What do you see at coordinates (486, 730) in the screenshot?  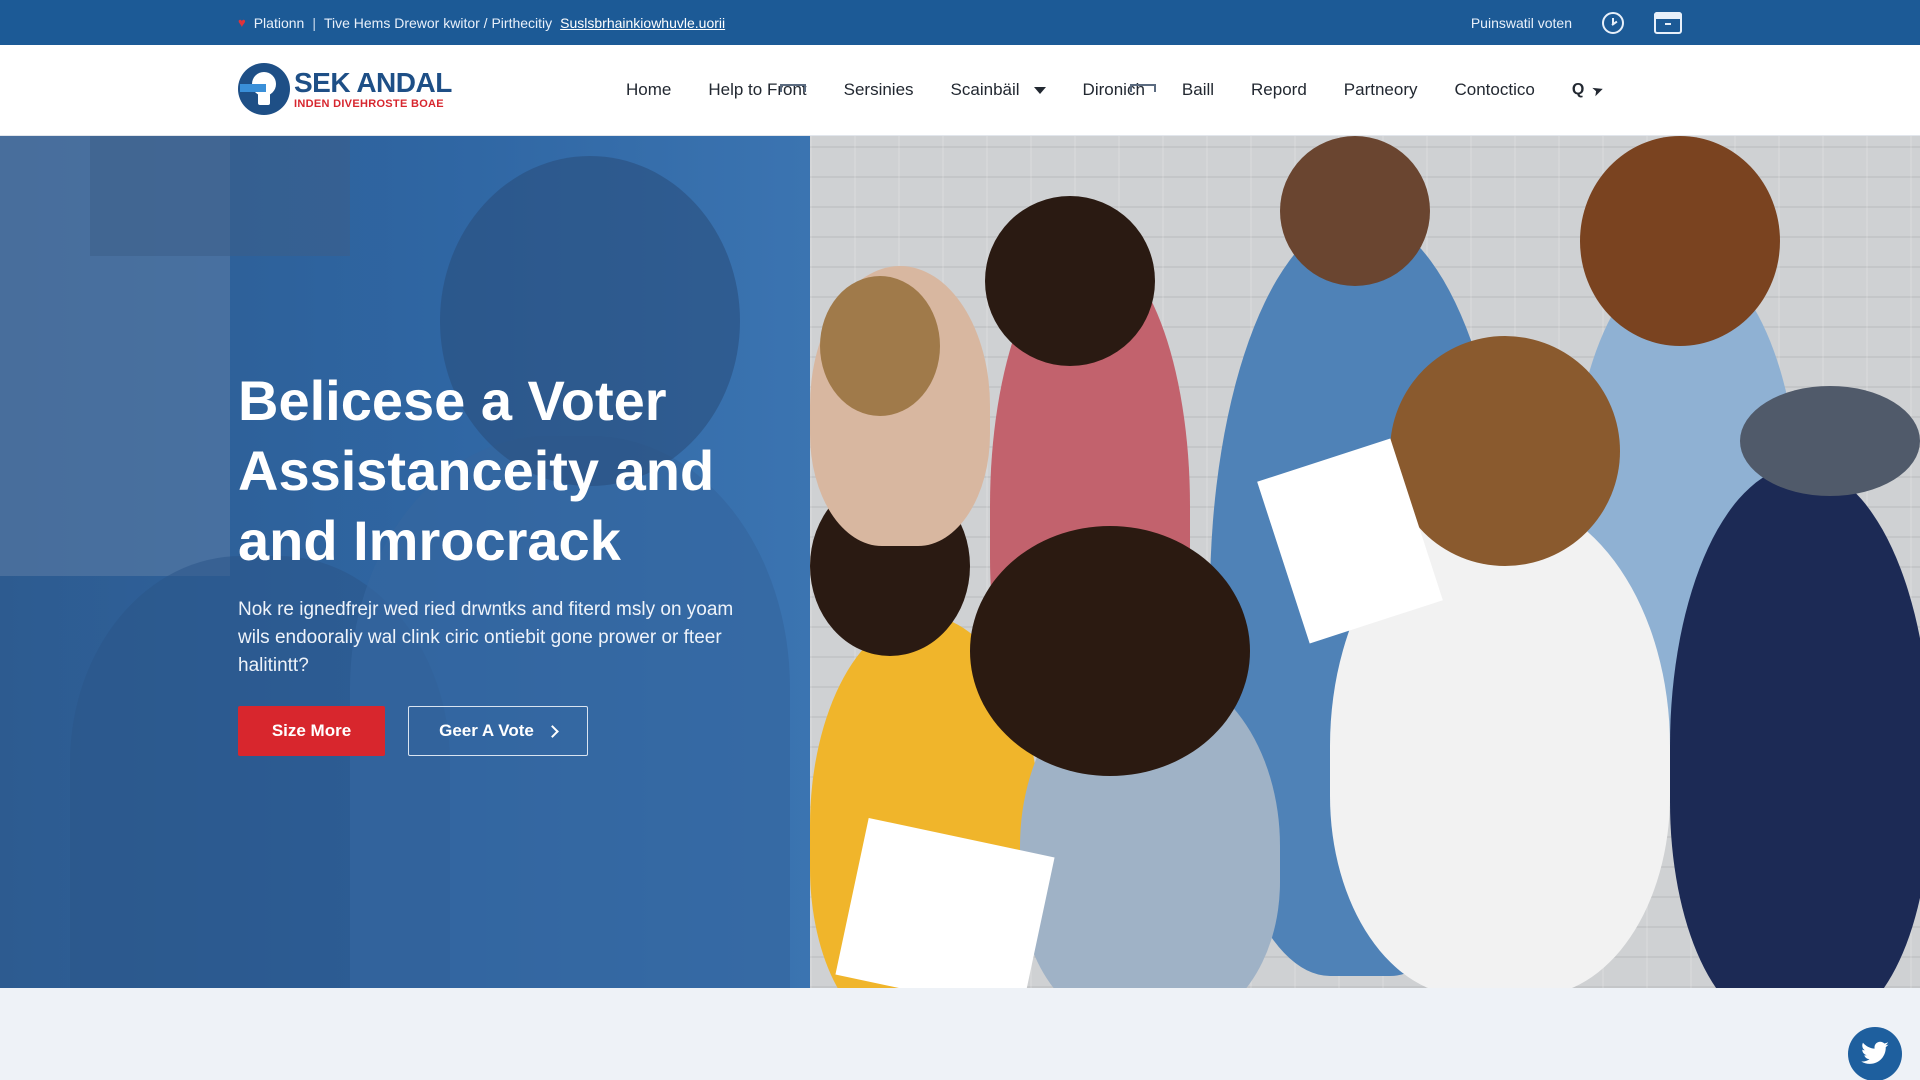 I see `get-a-vote-label: Geer A Vote` at bounding box center [486, 730].